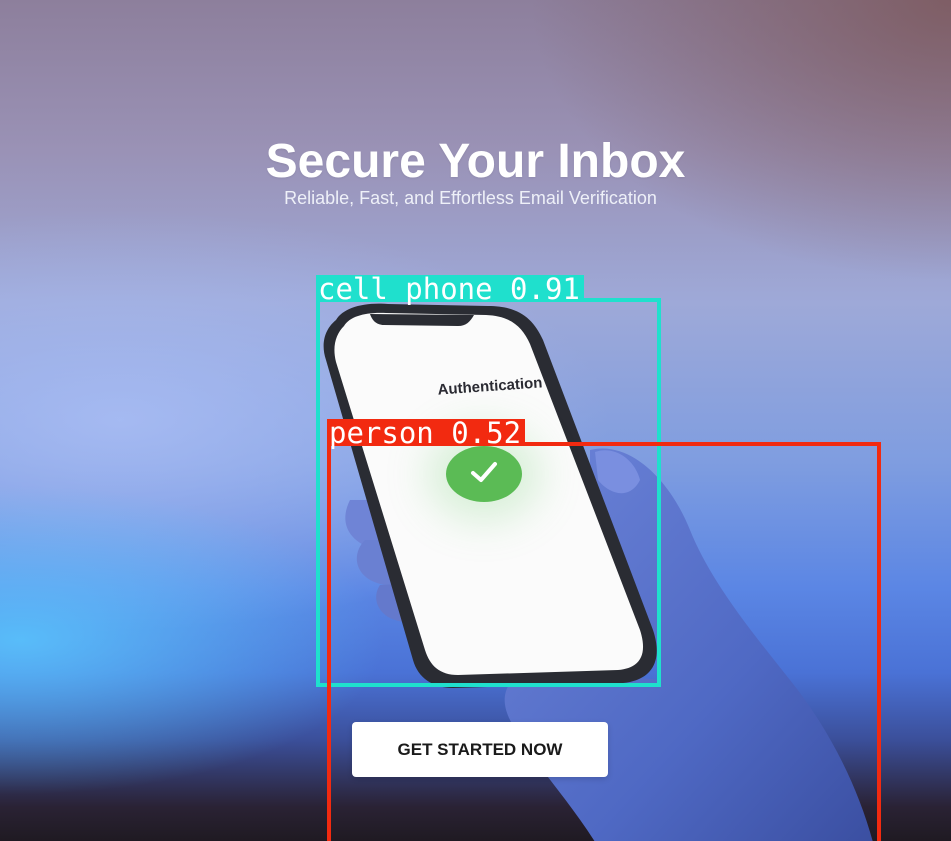 The image size is (951, 841). I want to click on check-circle-icon, so click(484, 474).